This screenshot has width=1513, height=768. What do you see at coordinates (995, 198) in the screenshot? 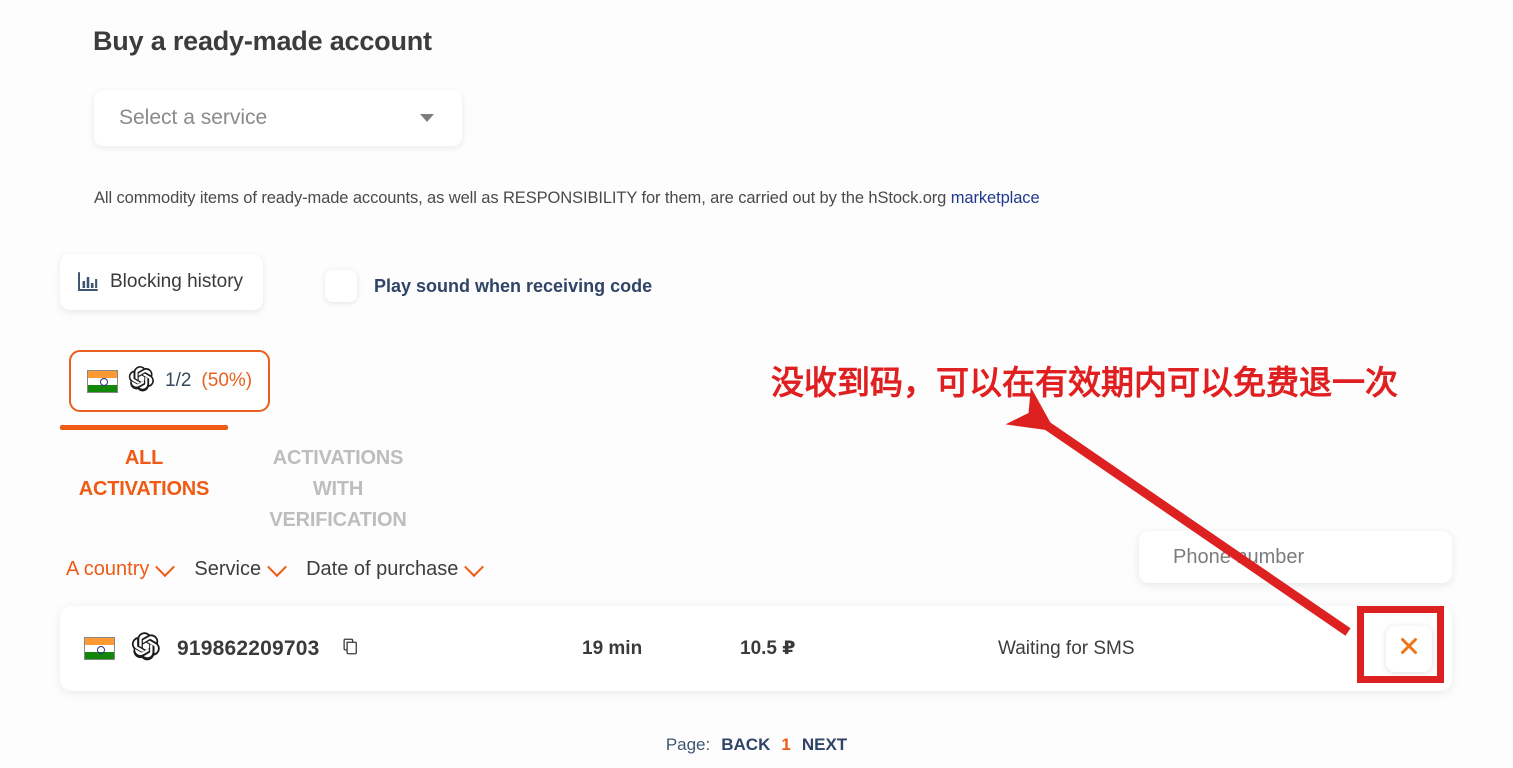
I see `marketplace-link: marketplace` at bounding box center [995, 198].